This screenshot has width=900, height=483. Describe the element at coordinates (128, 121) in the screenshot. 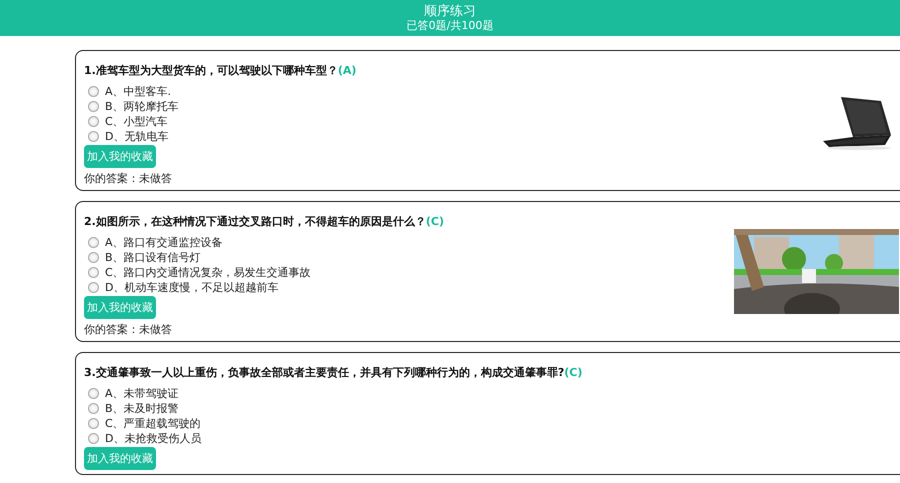

I see `option: C、小型汽车` at that location.